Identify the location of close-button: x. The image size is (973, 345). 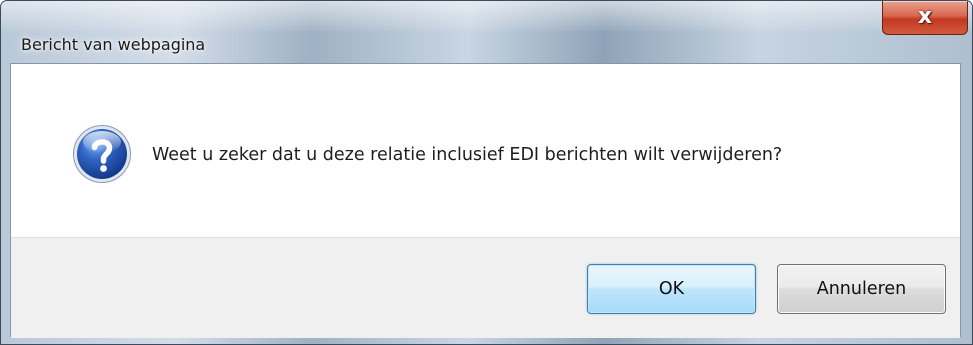
(925, 18).